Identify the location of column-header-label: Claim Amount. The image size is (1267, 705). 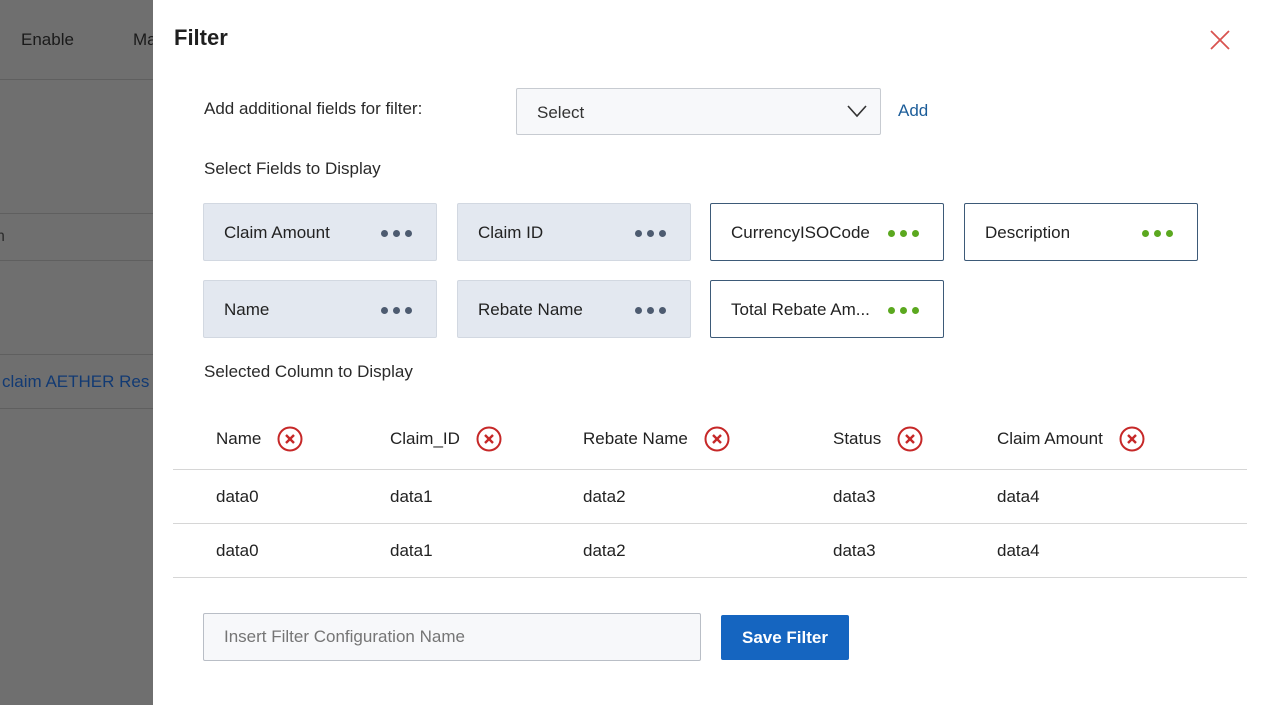
(1050, 438).